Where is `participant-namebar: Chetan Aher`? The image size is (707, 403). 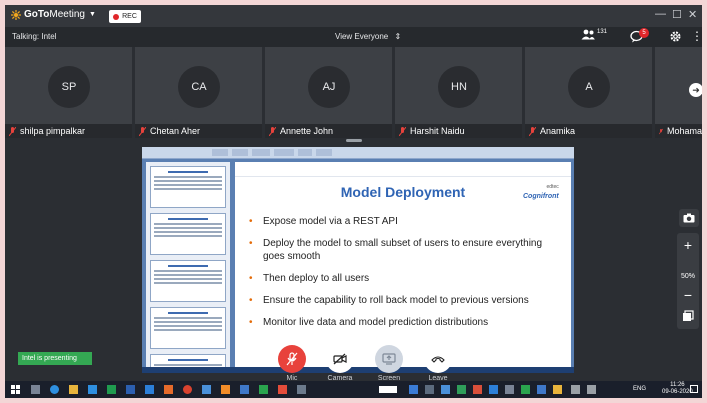 participant-namebar: Chetan Aher is located at coordinates (198, 131).